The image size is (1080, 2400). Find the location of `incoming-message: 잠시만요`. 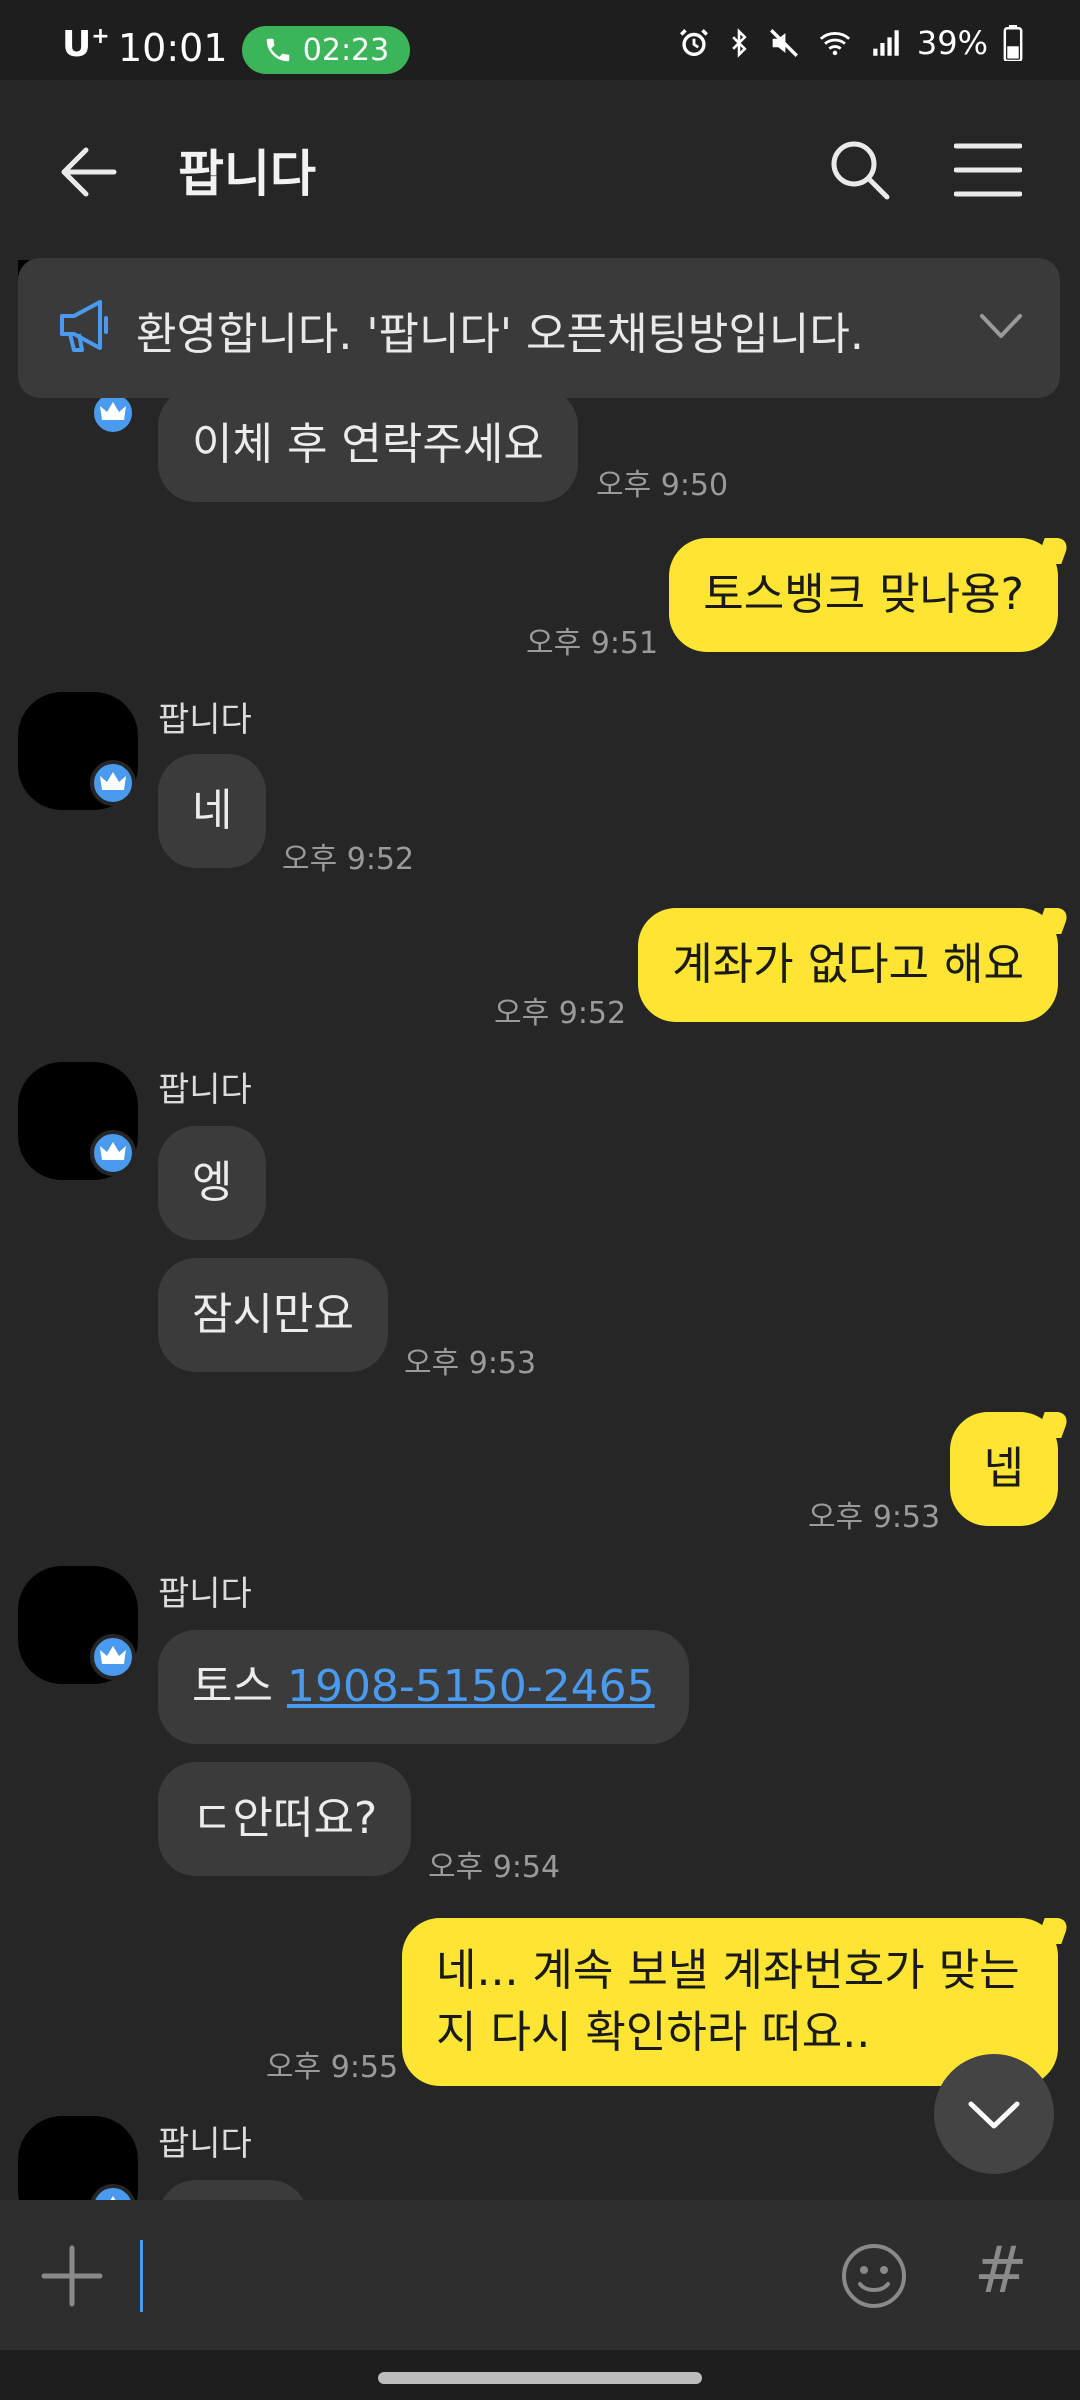

incoming-message: 잠시만요 is located at coordinates (273, 1315).